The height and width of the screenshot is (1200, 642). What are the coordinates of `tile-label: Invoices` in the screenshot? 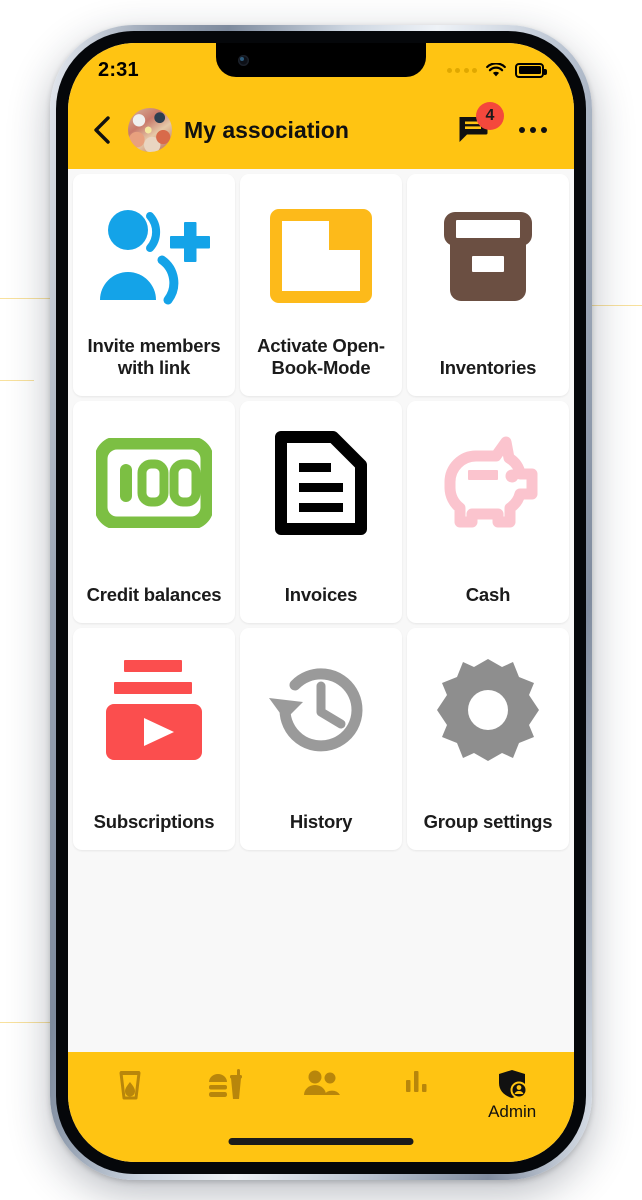 It's located at (321, 595).